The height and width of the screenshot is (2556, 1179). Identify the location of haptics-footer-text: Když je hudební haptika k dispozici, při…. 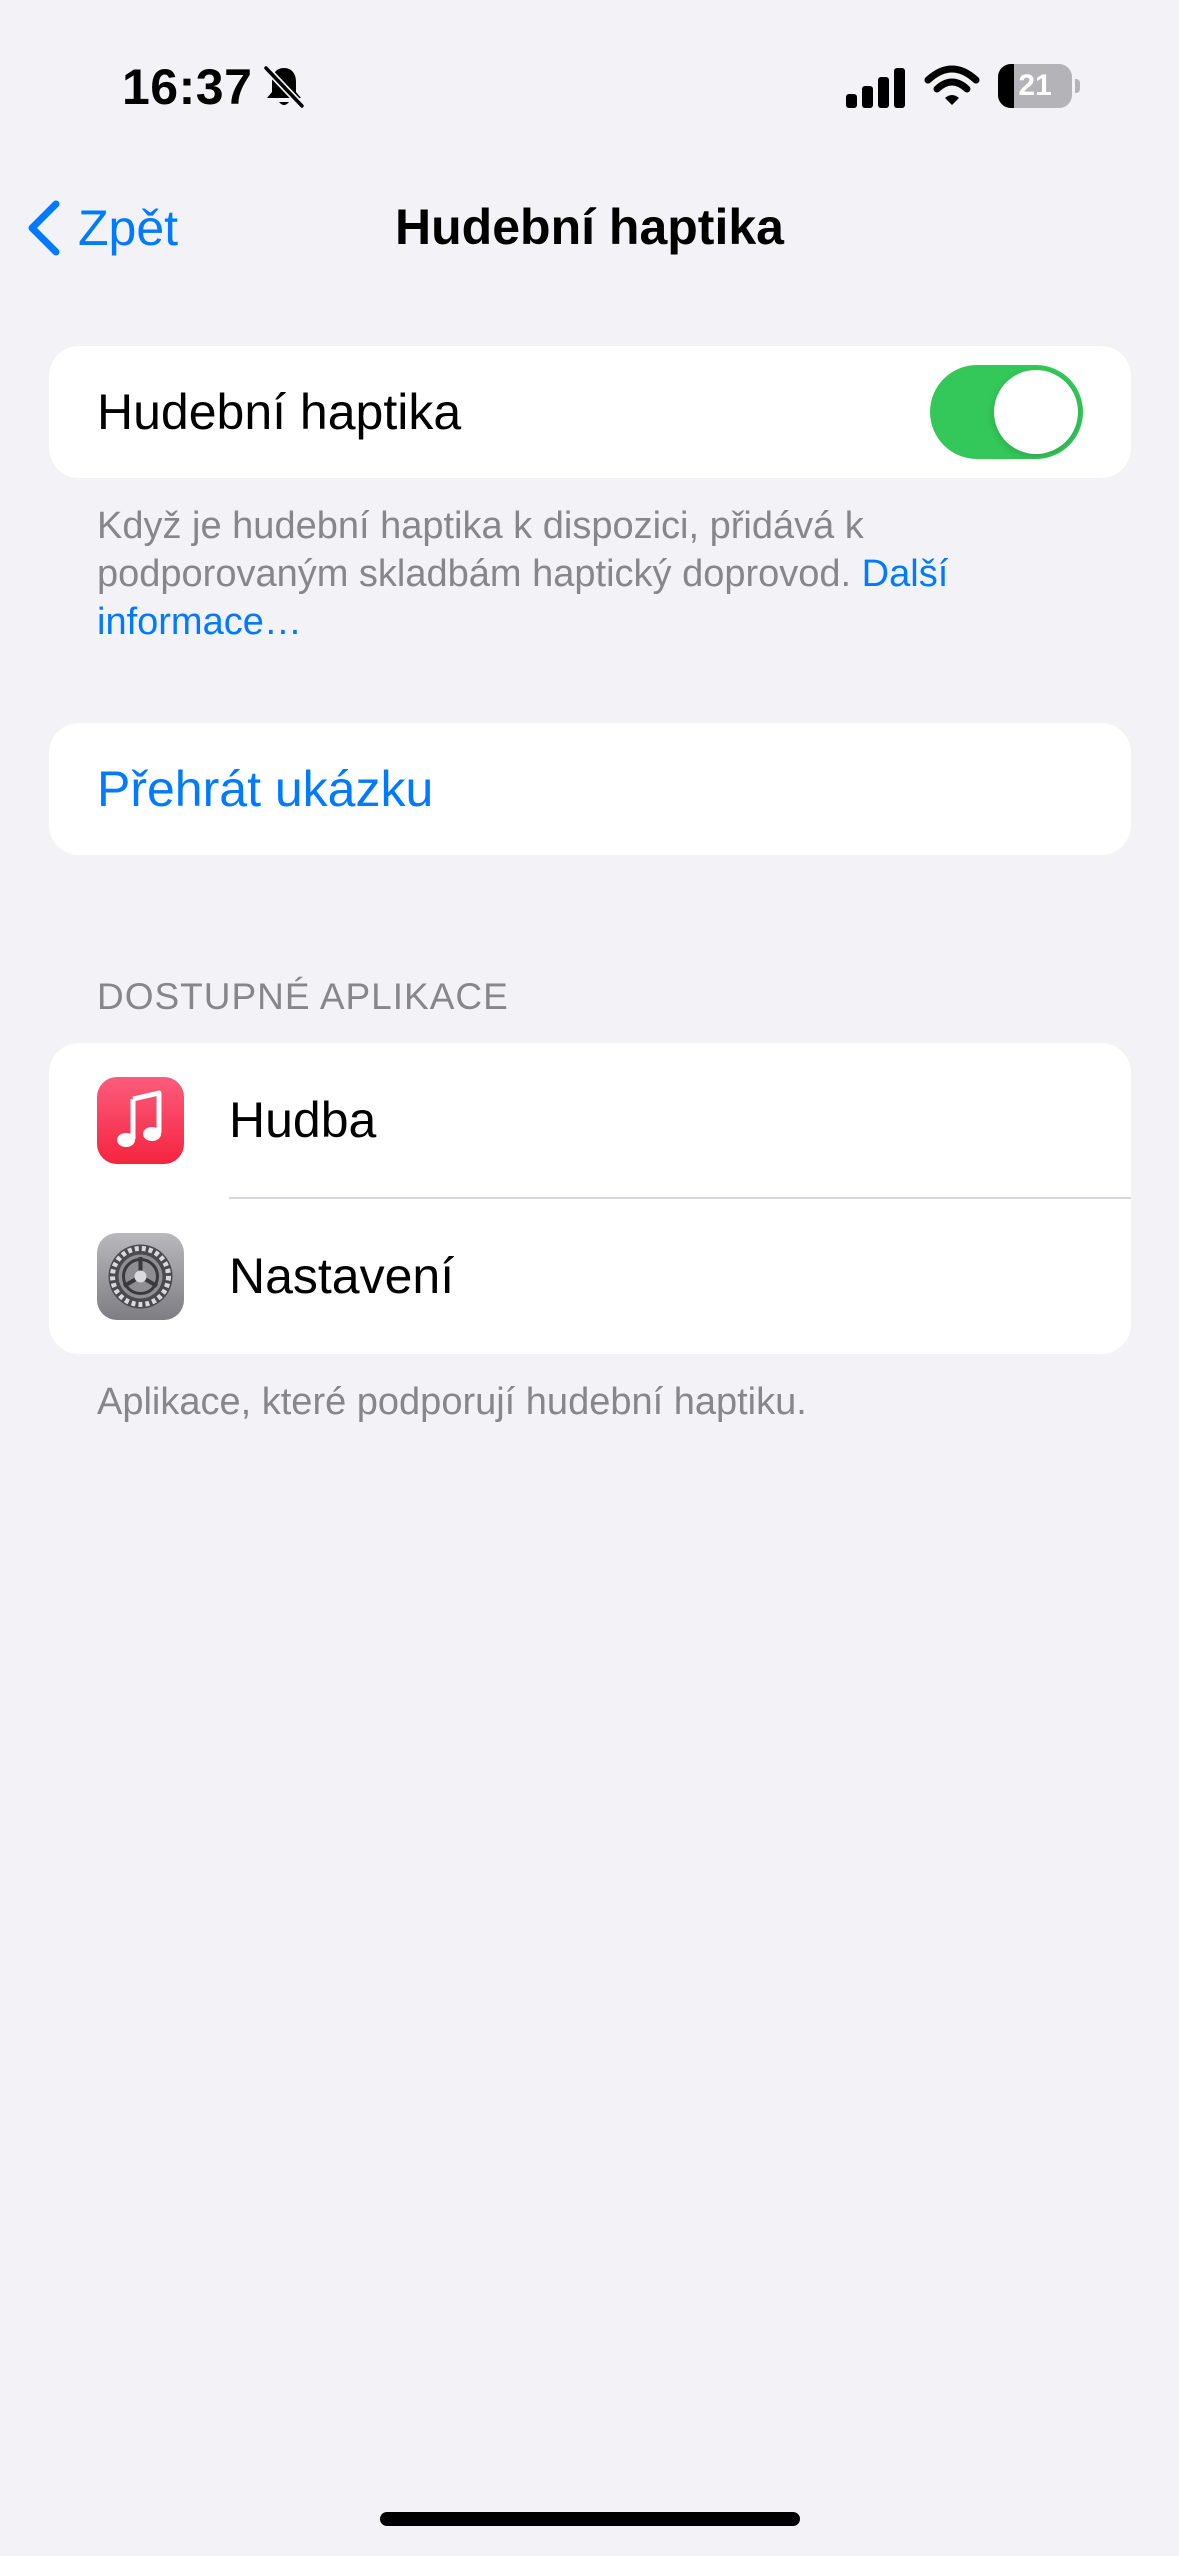
(480, 550).